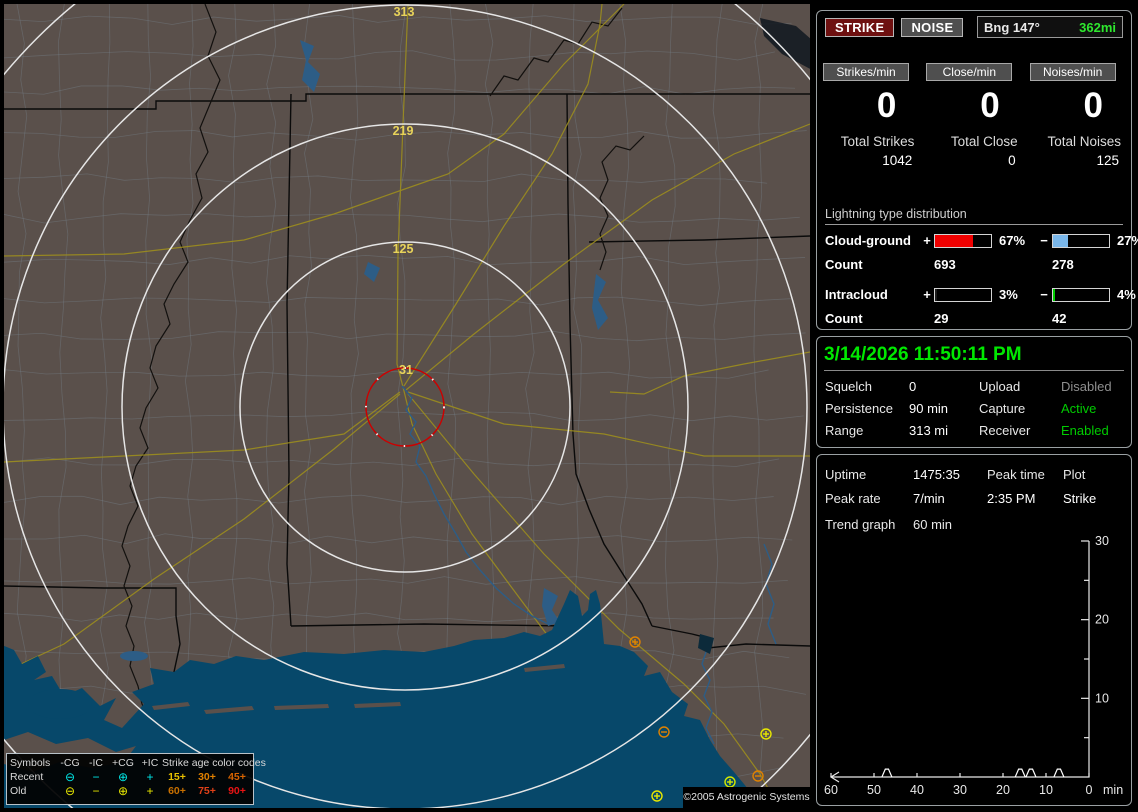 The image size is (1138, 812). What do you see at coordinates (406, 370) in the screenshot?
I see `ring-label-31: 31` at bounding box center [406, 370].